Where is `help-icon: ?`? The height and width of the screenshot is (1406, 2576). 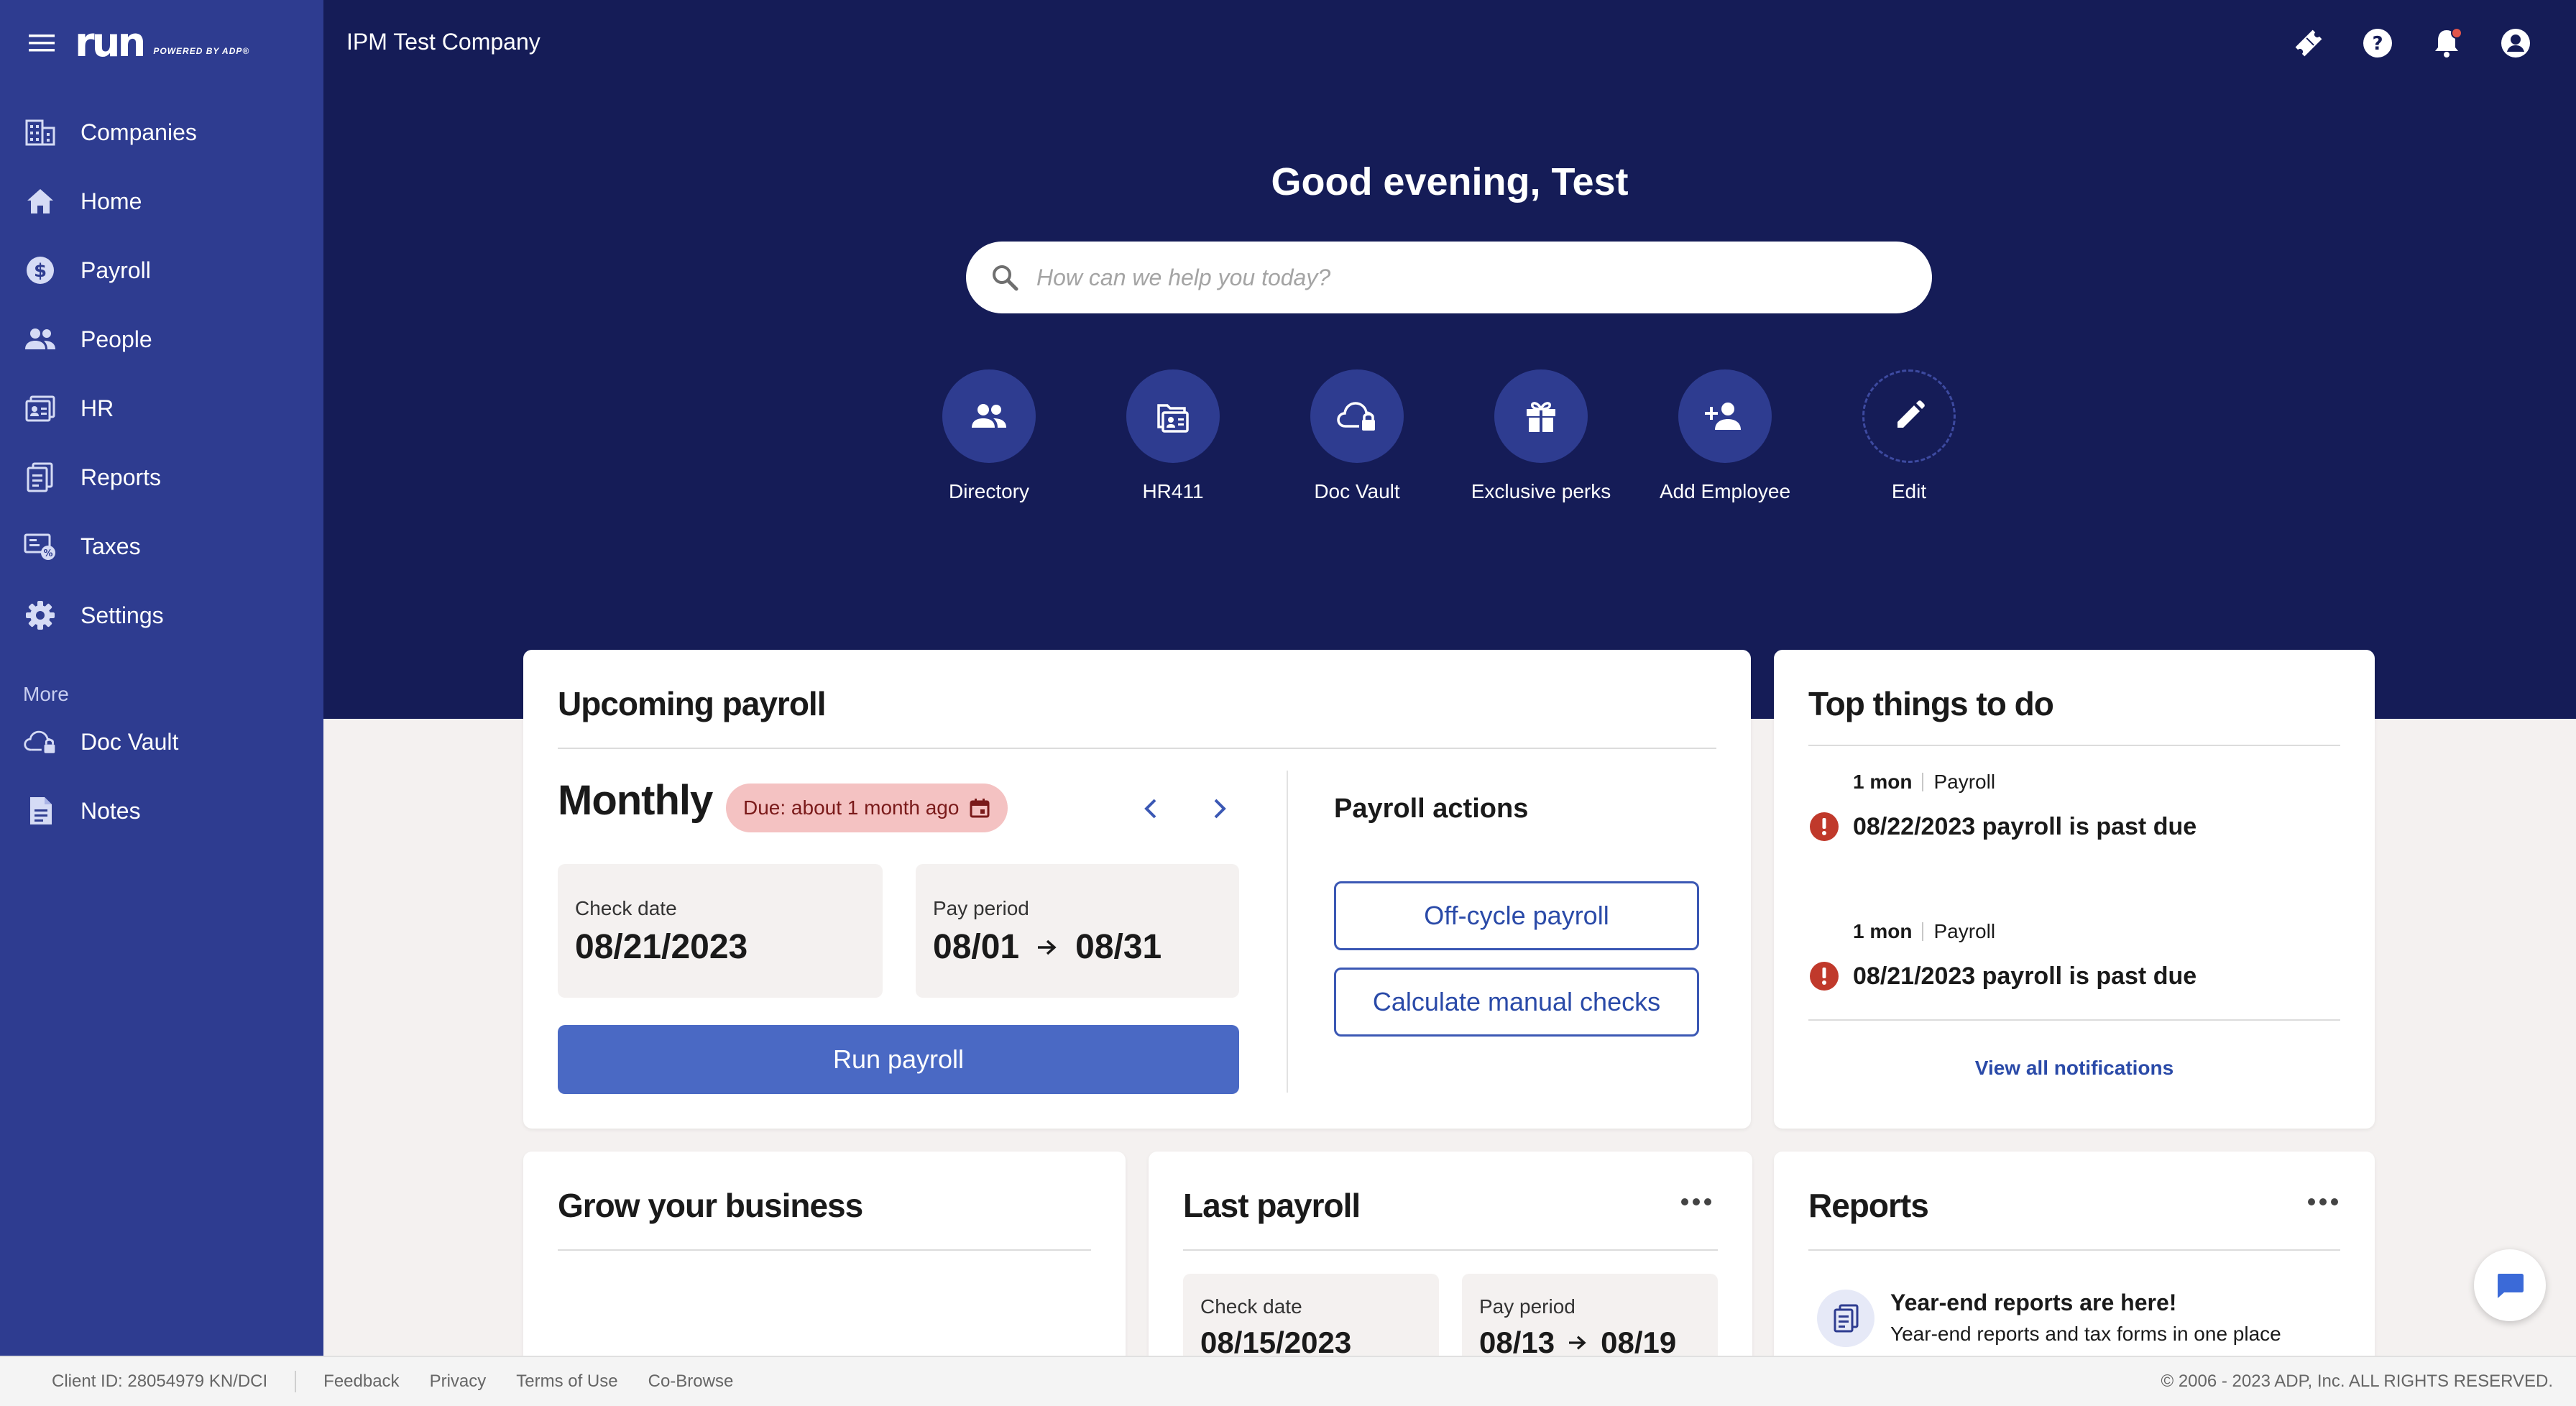 help-icon: ? is located at coordinates (2377, 43).